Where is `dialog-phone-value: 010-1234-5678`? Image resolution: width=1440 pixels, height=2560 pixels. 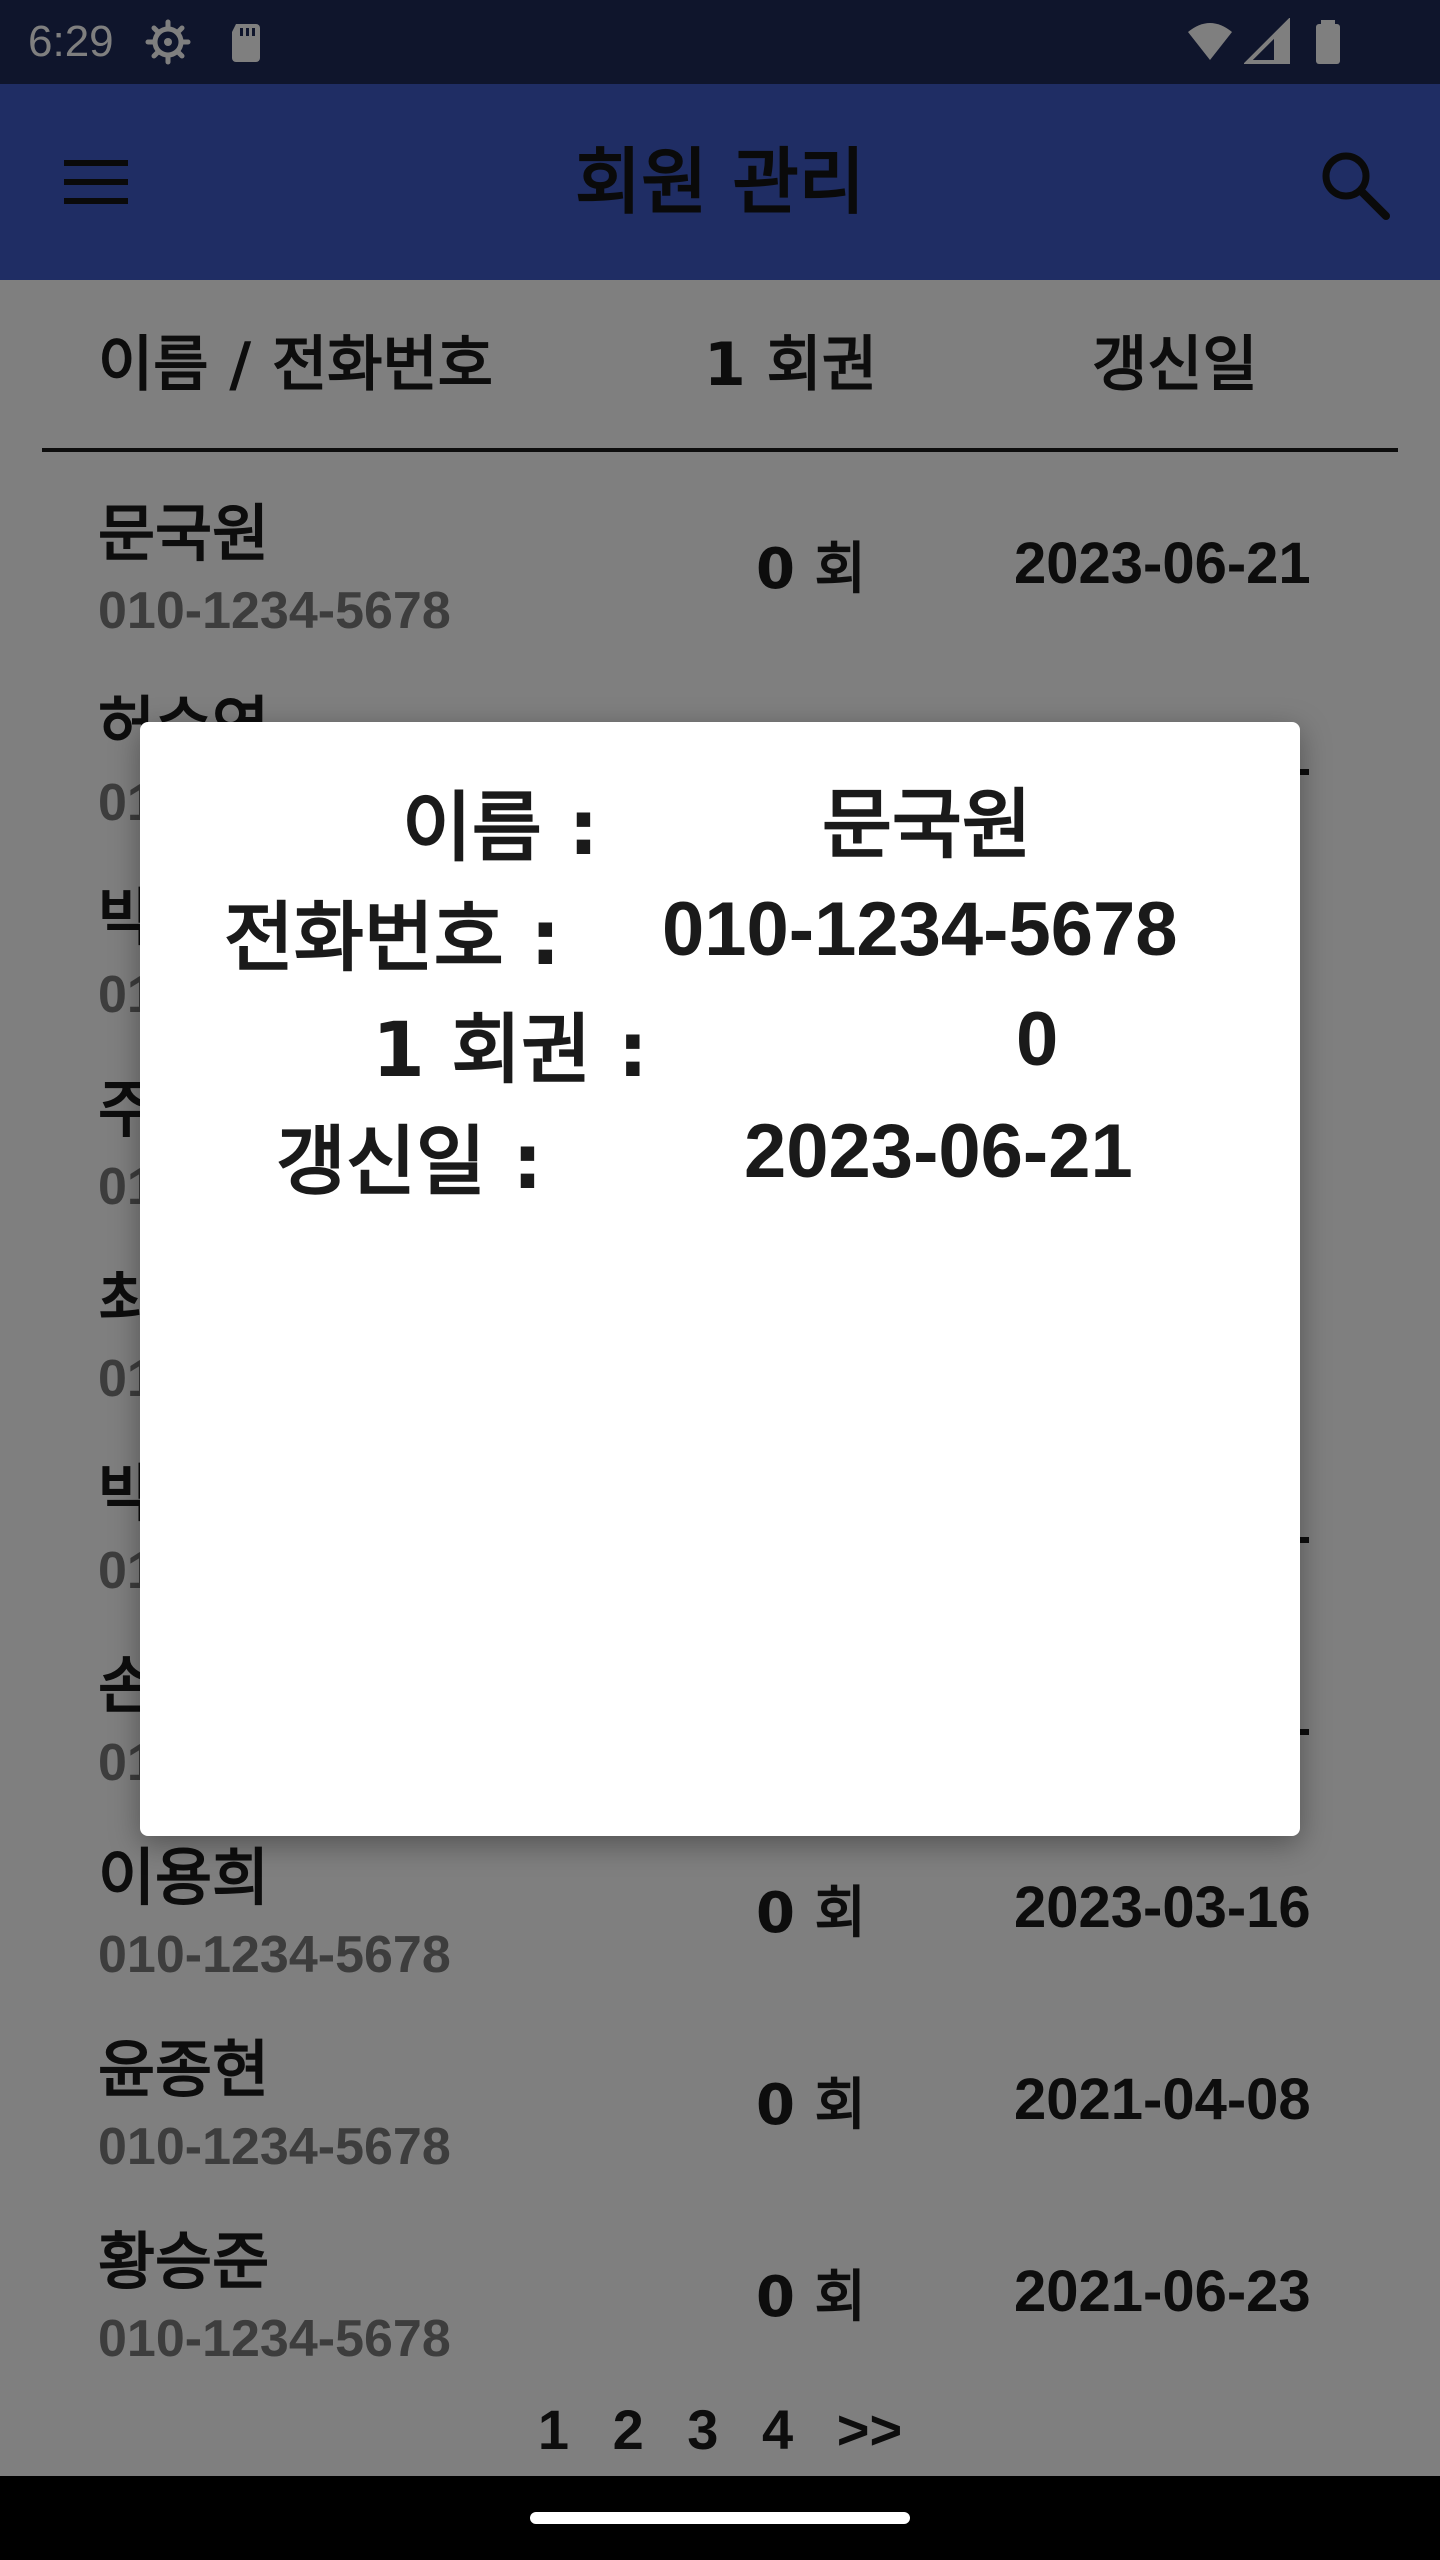 dialog-phone-value: 010-1234-5678 is located at coordinates (920, 929).